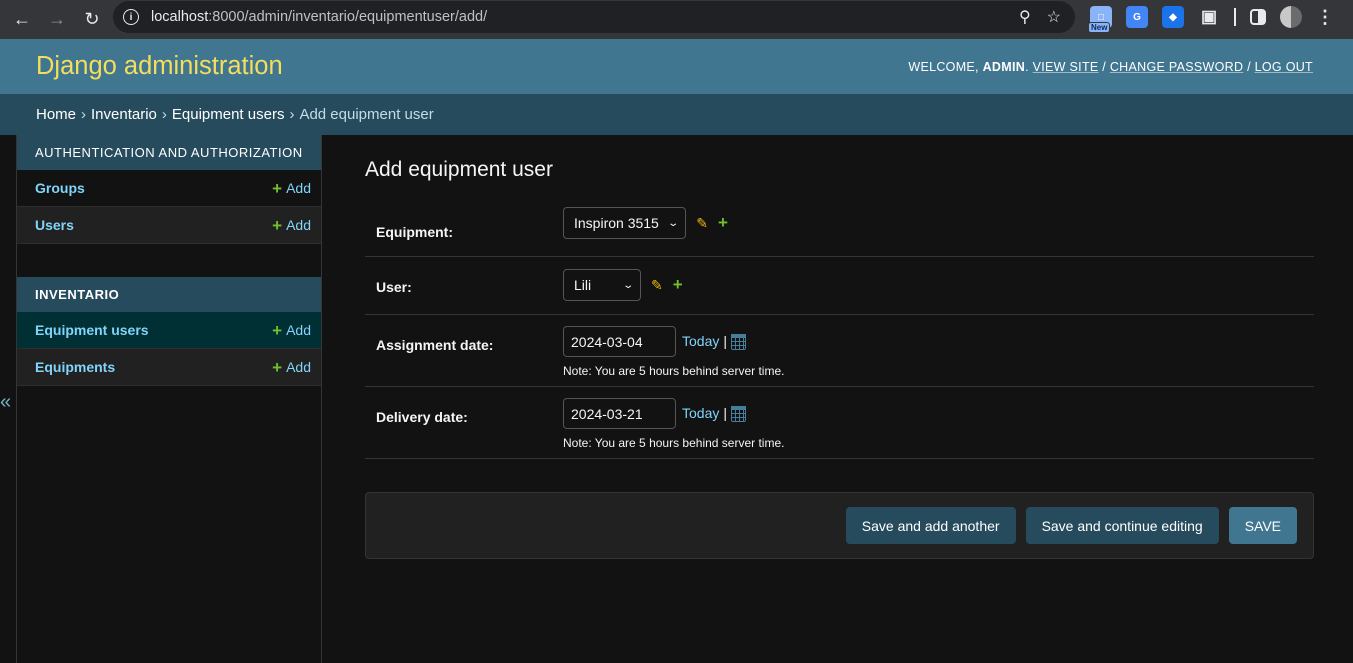  What do you see at coordinates (169, 152) in the screenshot?
I see `module-caption: Authentication and Authorization` at bounding box center [169, 152].